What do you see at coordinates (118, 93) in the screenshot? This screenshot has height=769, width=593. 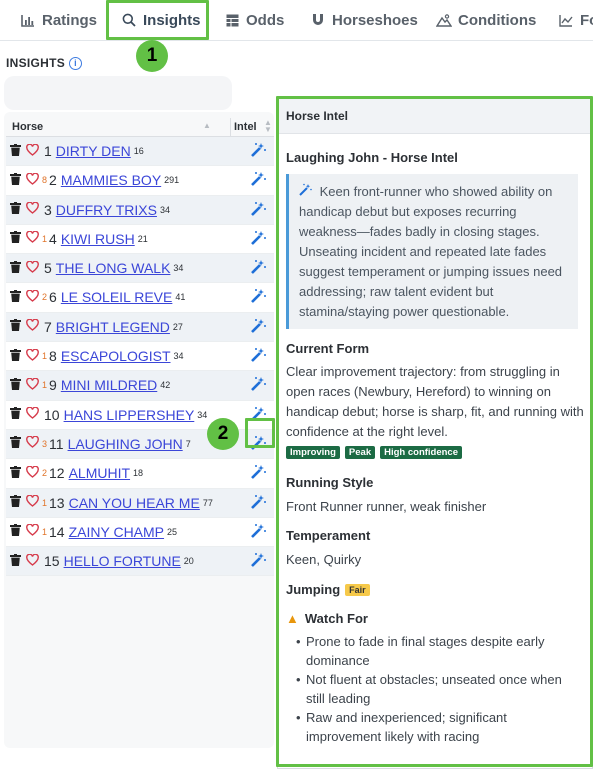 I see `filter-bar` at bounding box center [118, 93].